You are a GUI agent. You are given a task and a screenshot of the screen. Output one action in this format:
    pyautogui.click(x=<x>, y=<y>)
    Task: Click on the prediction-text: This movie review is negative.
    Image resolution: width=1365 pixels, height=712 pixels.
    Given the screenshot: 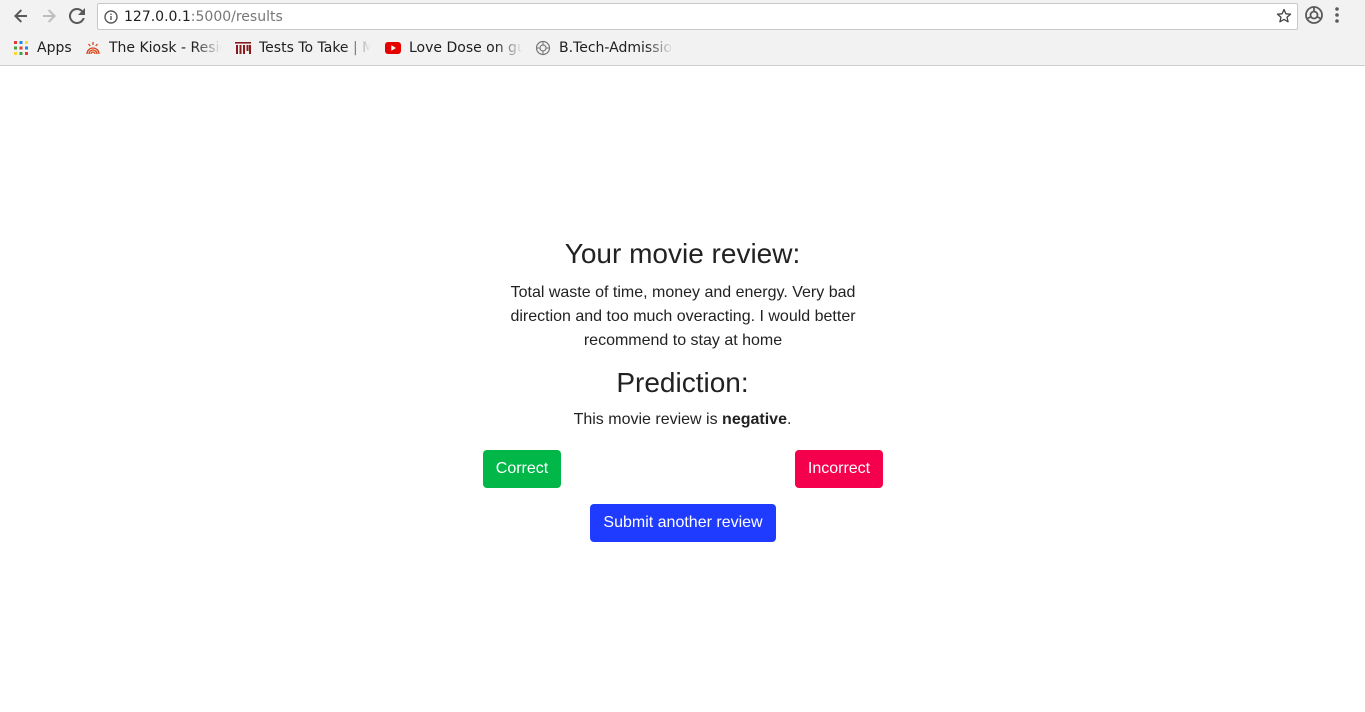 What is the action you would take?
    pyautogui.click(x=682, y=420)
    